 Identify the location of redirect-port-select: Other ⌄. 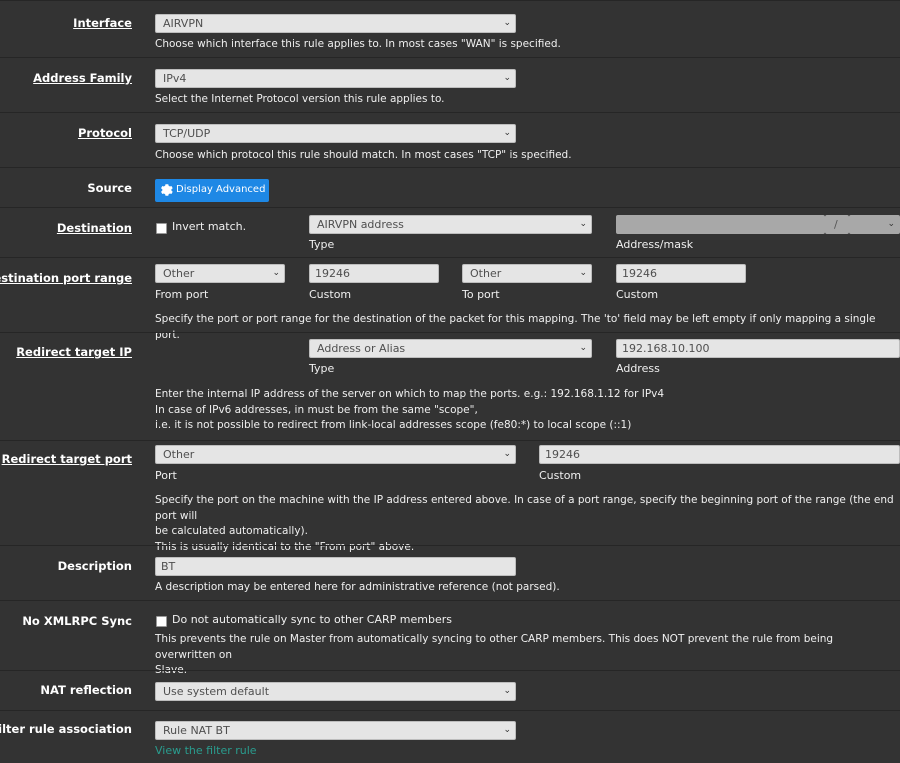
(335, 454).